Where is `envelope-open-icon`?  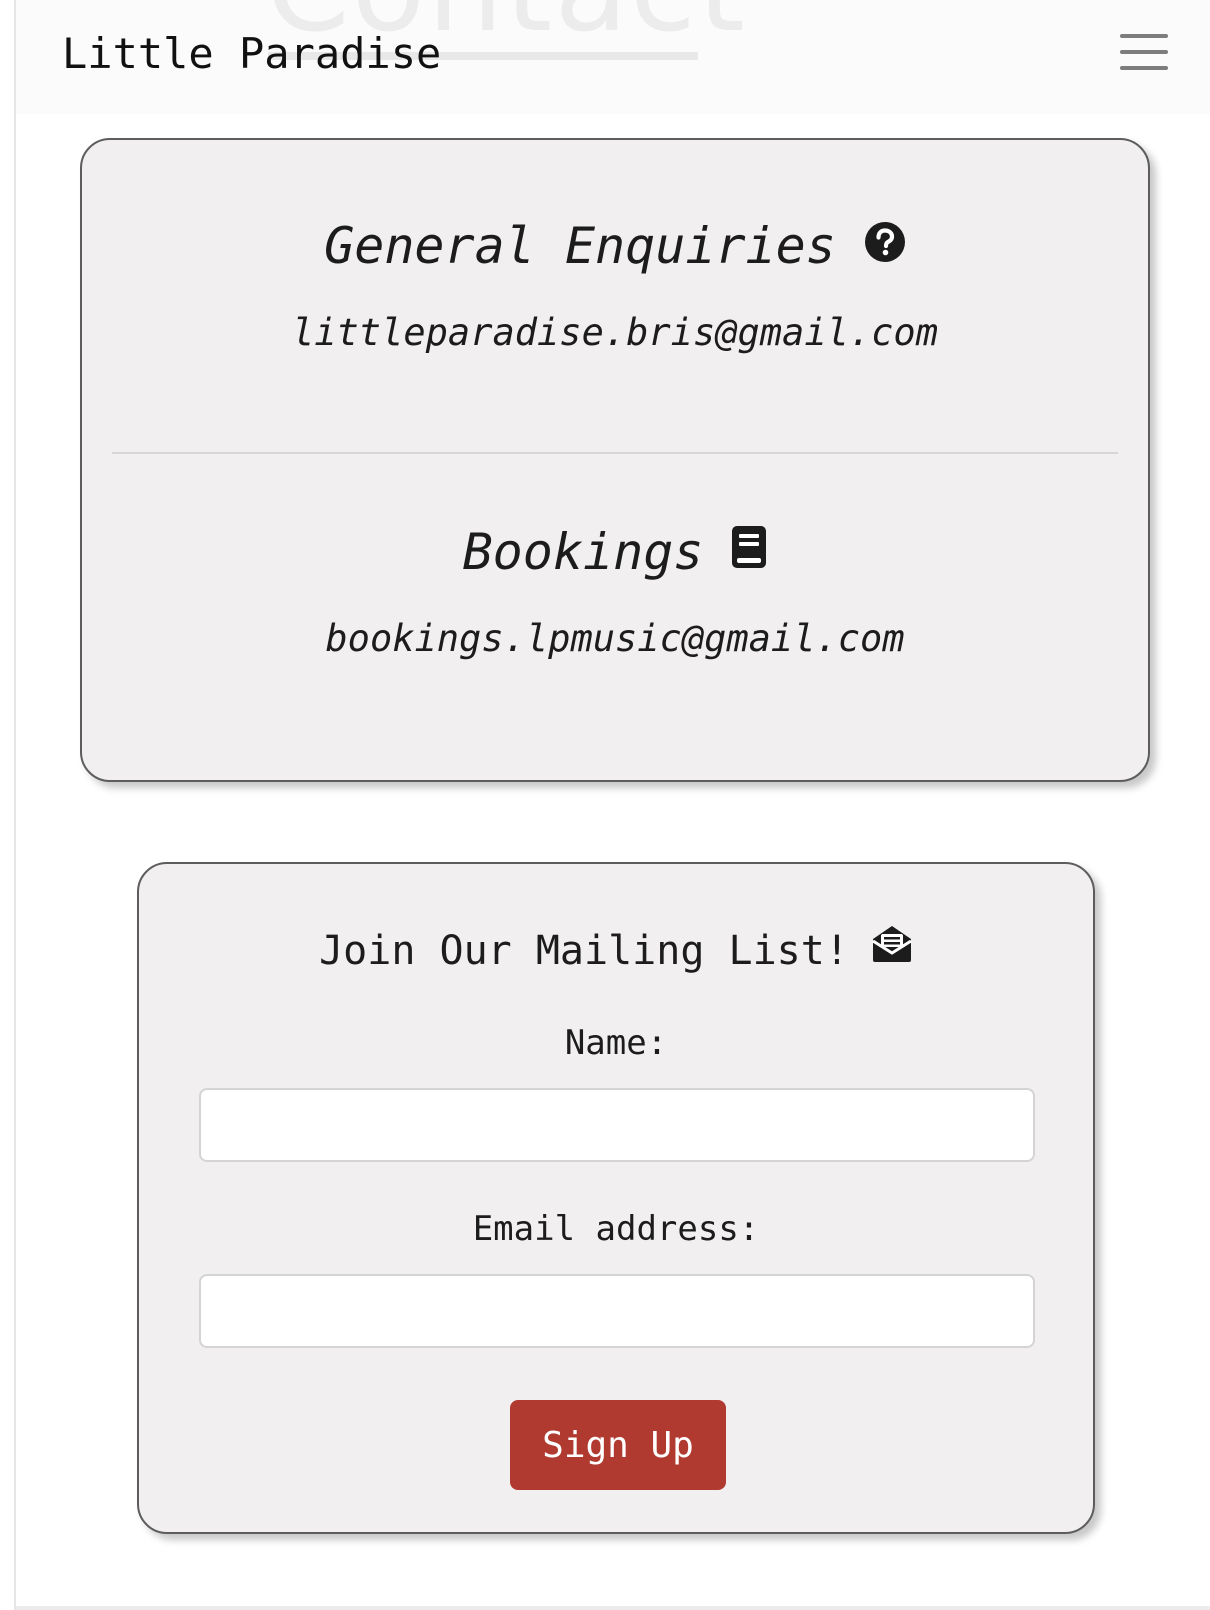 envelope-open-icon is located at coordinates (892, 949).